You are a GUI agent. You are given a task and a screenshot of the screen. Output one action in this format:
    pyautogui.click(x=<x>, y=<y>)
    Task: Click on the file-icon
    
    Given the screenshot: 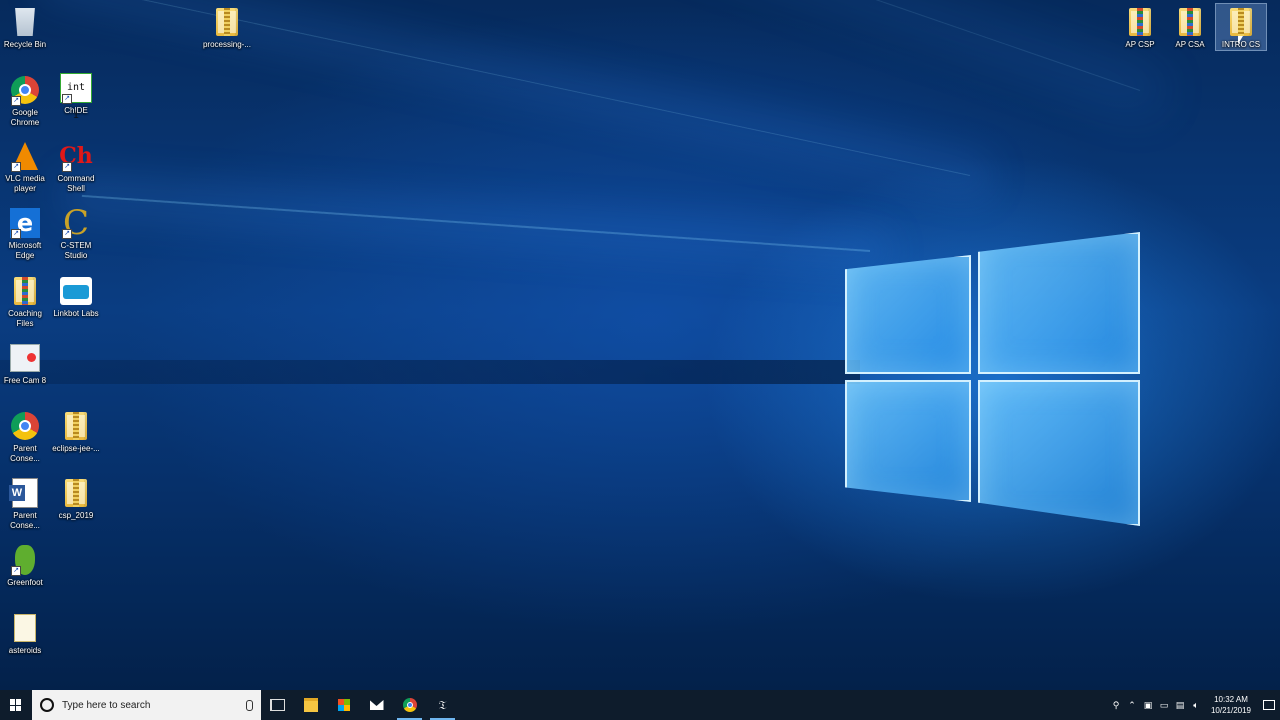 What is the action you would take?
    pyautogui.click(x=25, y=628)
    